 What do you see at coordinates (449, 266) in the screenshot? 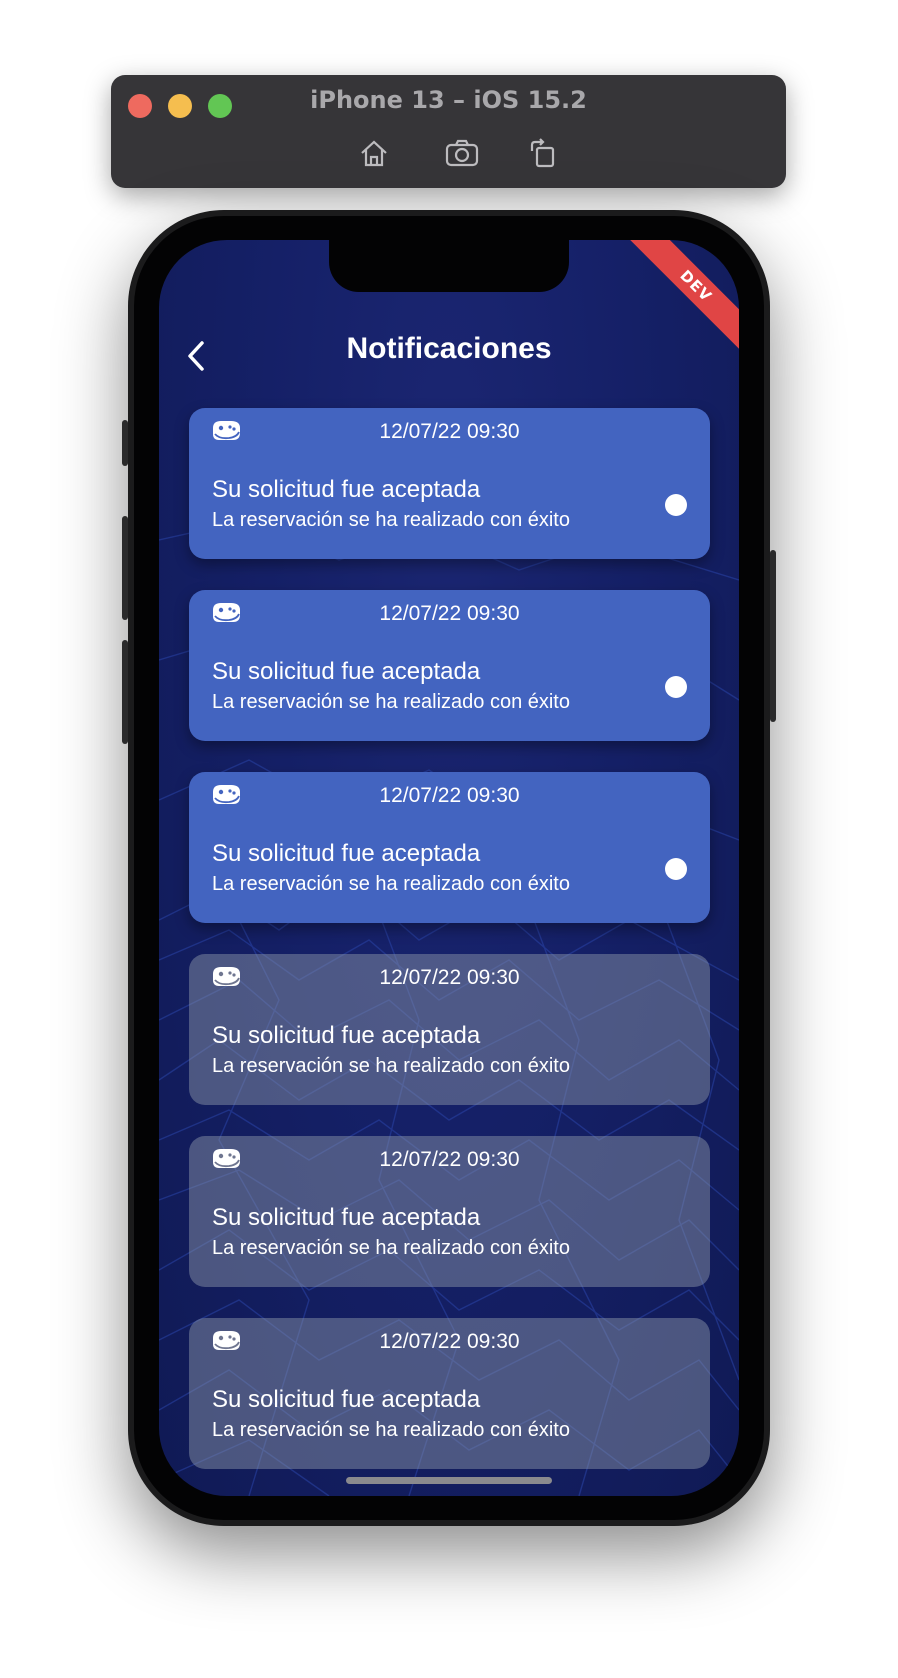
I see `notch` at bounding box center [449, 266].